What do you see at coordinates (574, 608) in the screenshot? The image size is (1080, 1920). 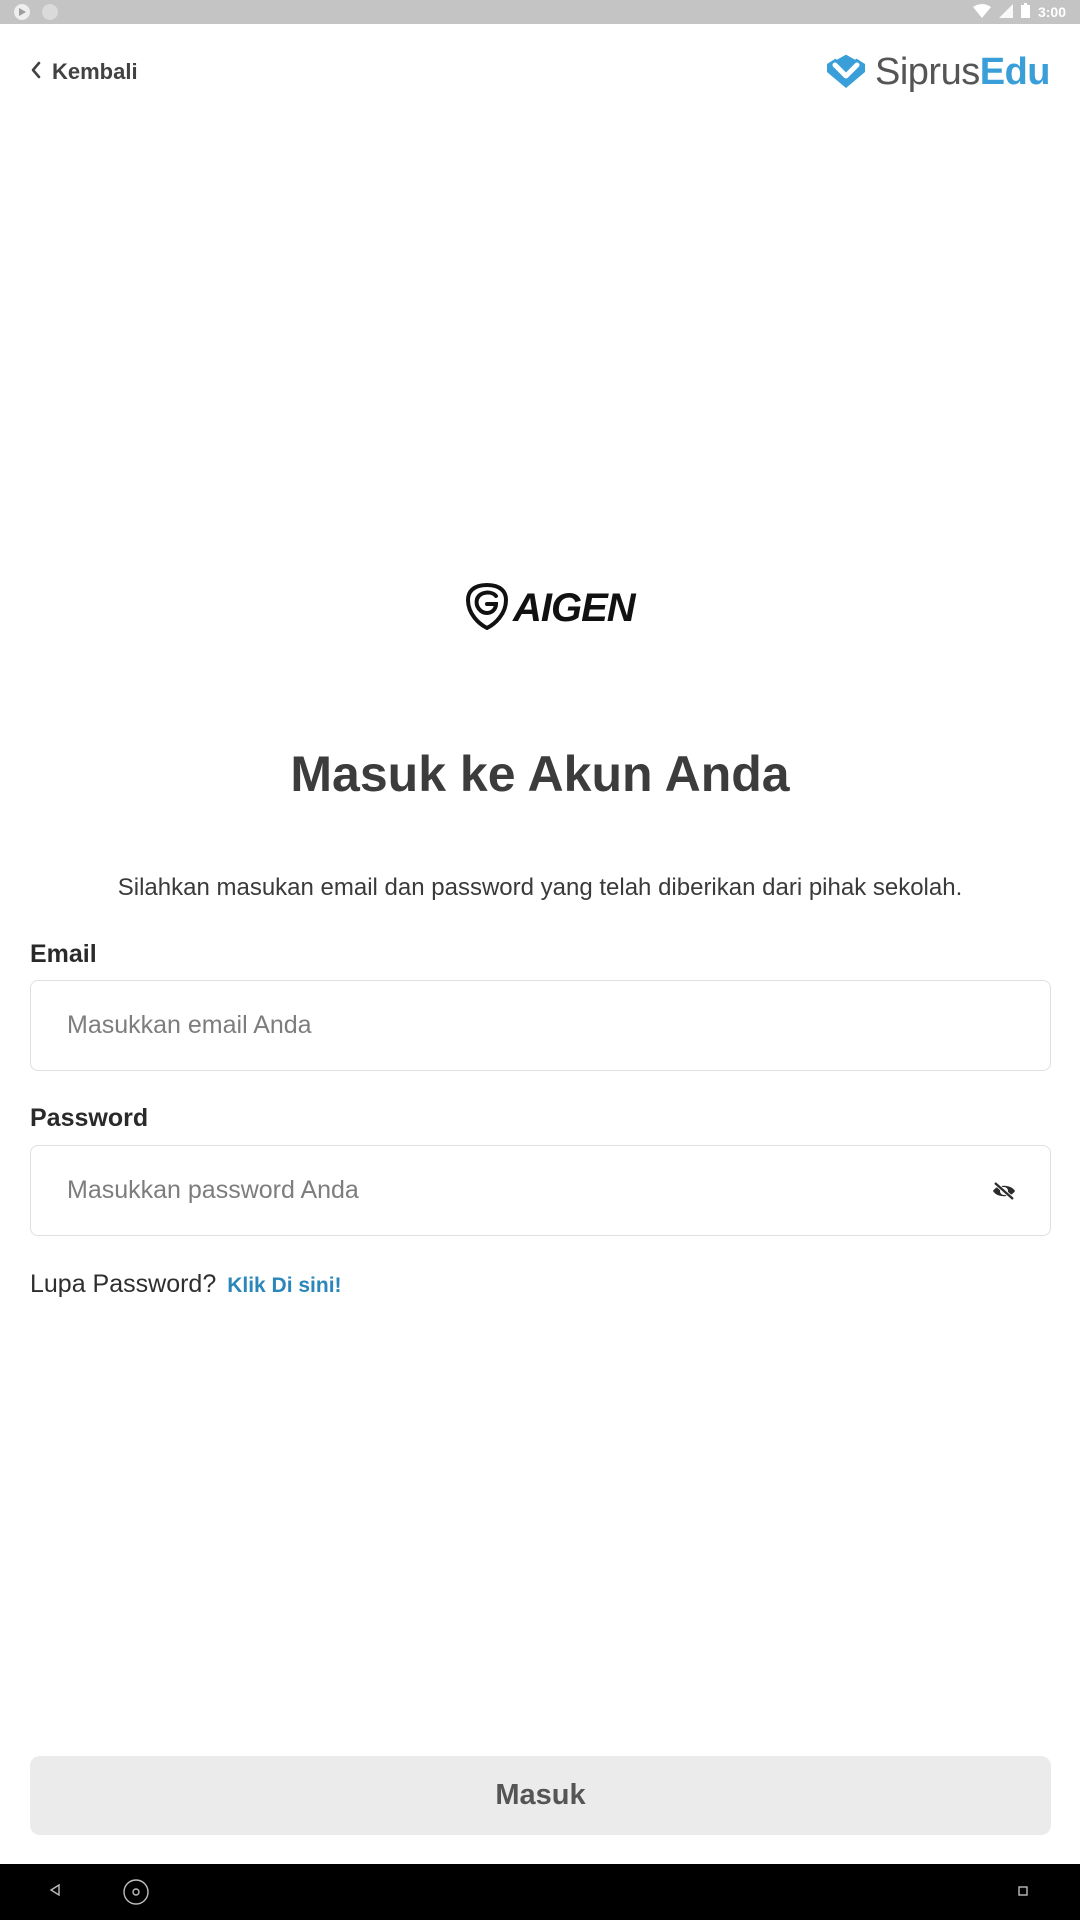 I see `aigen-wordmark: AIGEN` at bounding box center [574, 608].